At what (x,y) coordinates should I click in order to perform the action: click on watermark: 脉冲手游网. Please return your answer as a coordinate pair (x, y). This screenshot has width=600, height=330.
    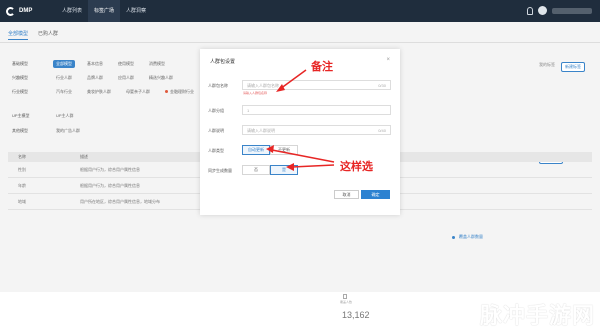
    Looking at the image, I should click on (537, 315).